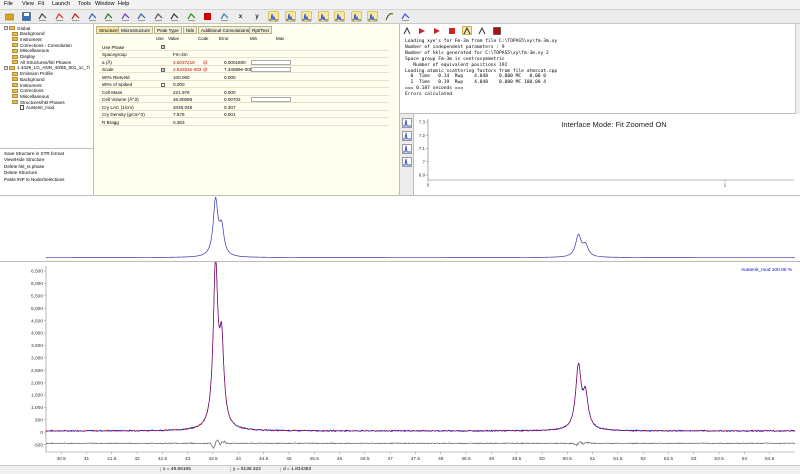 This screenshot has height=474, width=800. What do you see at coordinates (190, 30) in the screenshot?
I see `tab-hkls: hkls` at bounding box center [190, 30].